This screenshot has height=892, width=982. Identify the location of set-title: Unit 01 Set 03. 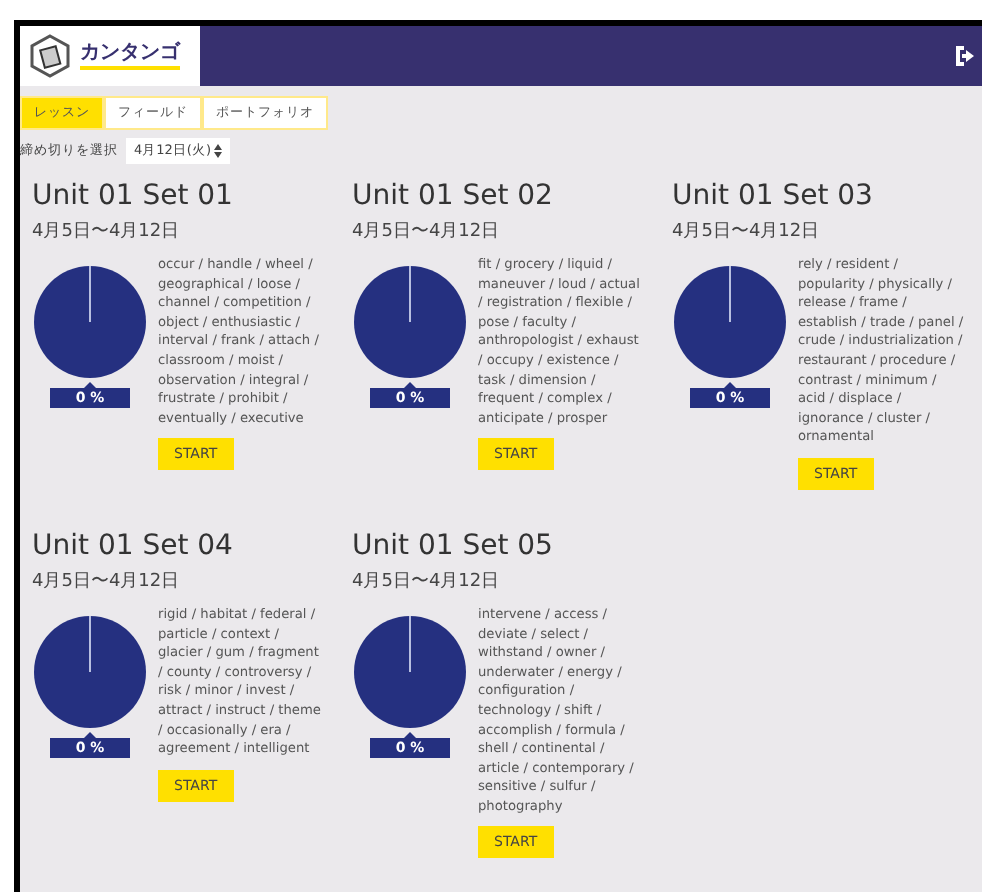
(773, 196).